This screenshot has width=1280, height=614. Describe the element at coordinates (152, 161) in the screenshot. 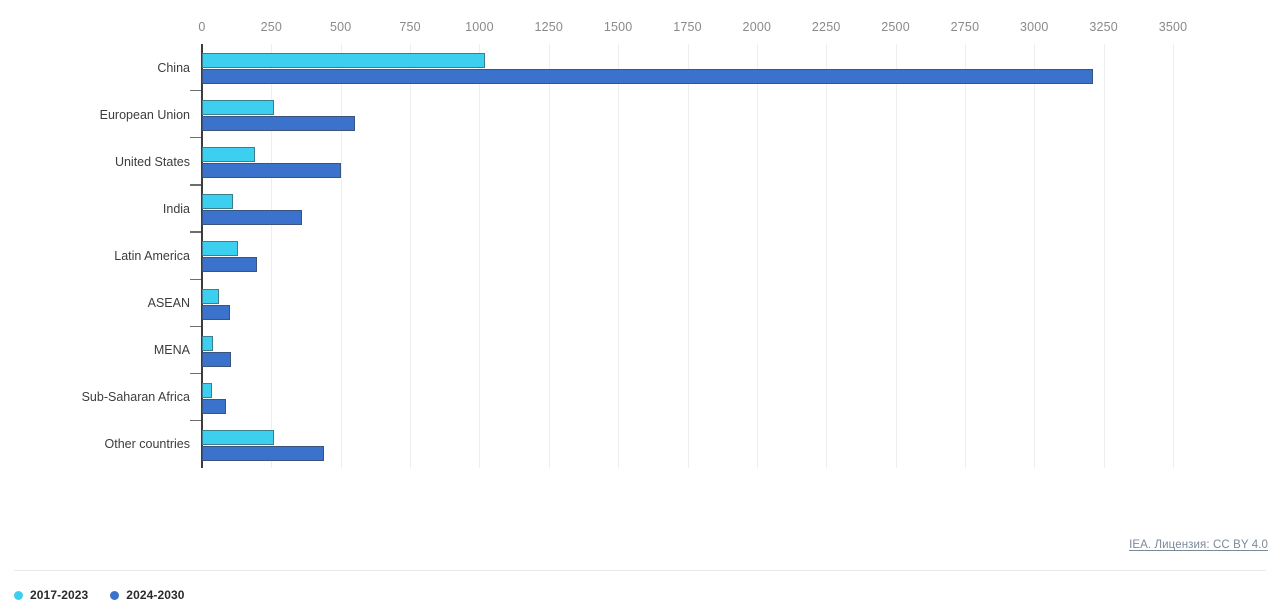

I see `category-label: United States` at that location.